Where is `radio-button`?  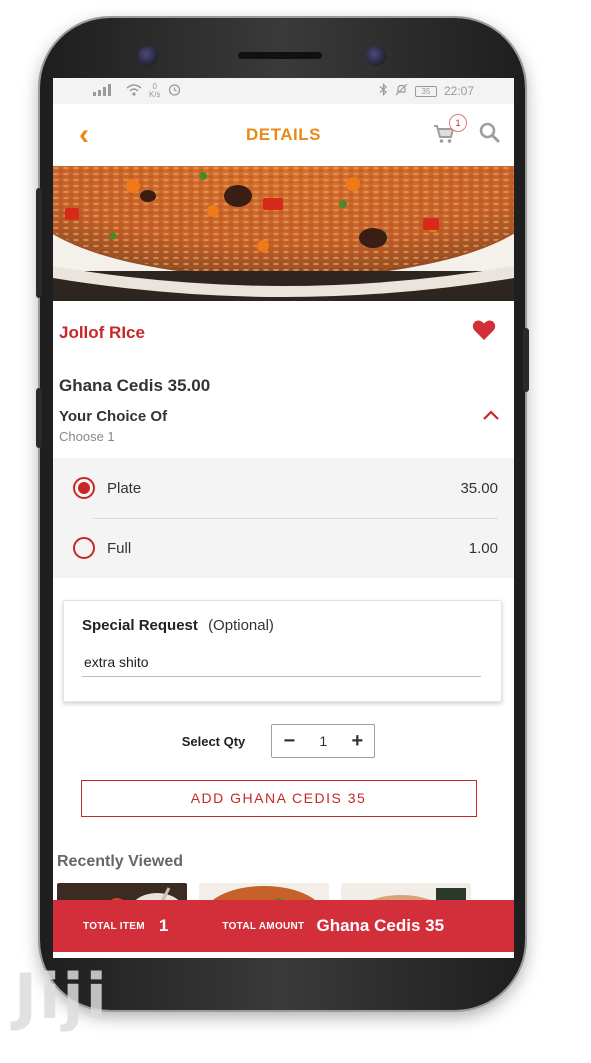 radio-button is located at coordinates (84, 548).